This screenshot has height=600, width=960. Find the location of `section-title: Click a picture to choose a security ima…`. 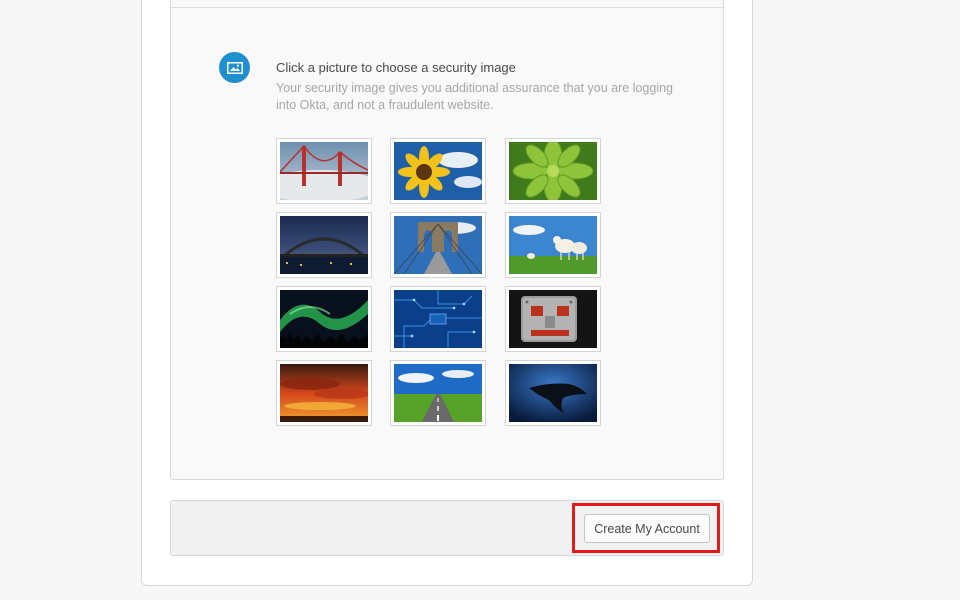

section-title: Click a picture to choose a security ima… is located at coordinates (396, 67).